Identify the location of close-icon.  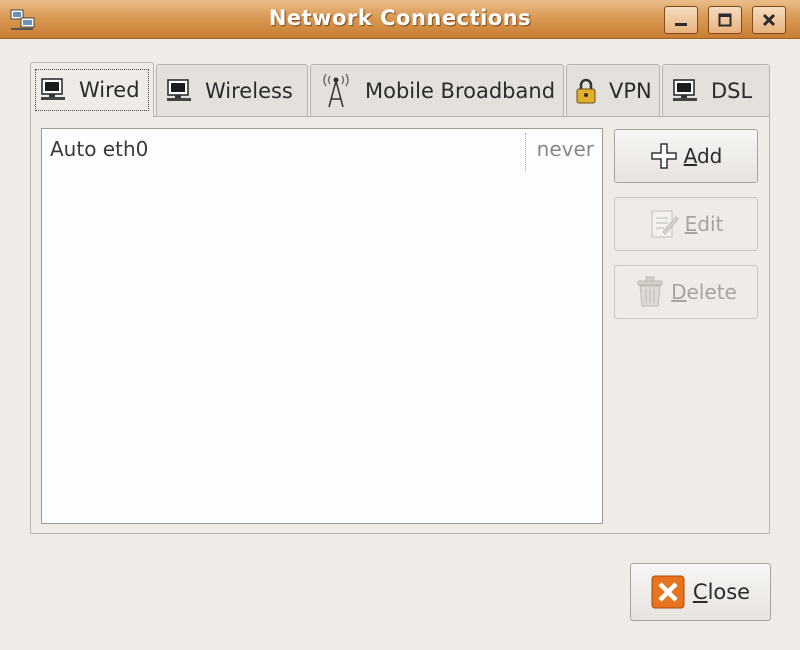
(769, 20).